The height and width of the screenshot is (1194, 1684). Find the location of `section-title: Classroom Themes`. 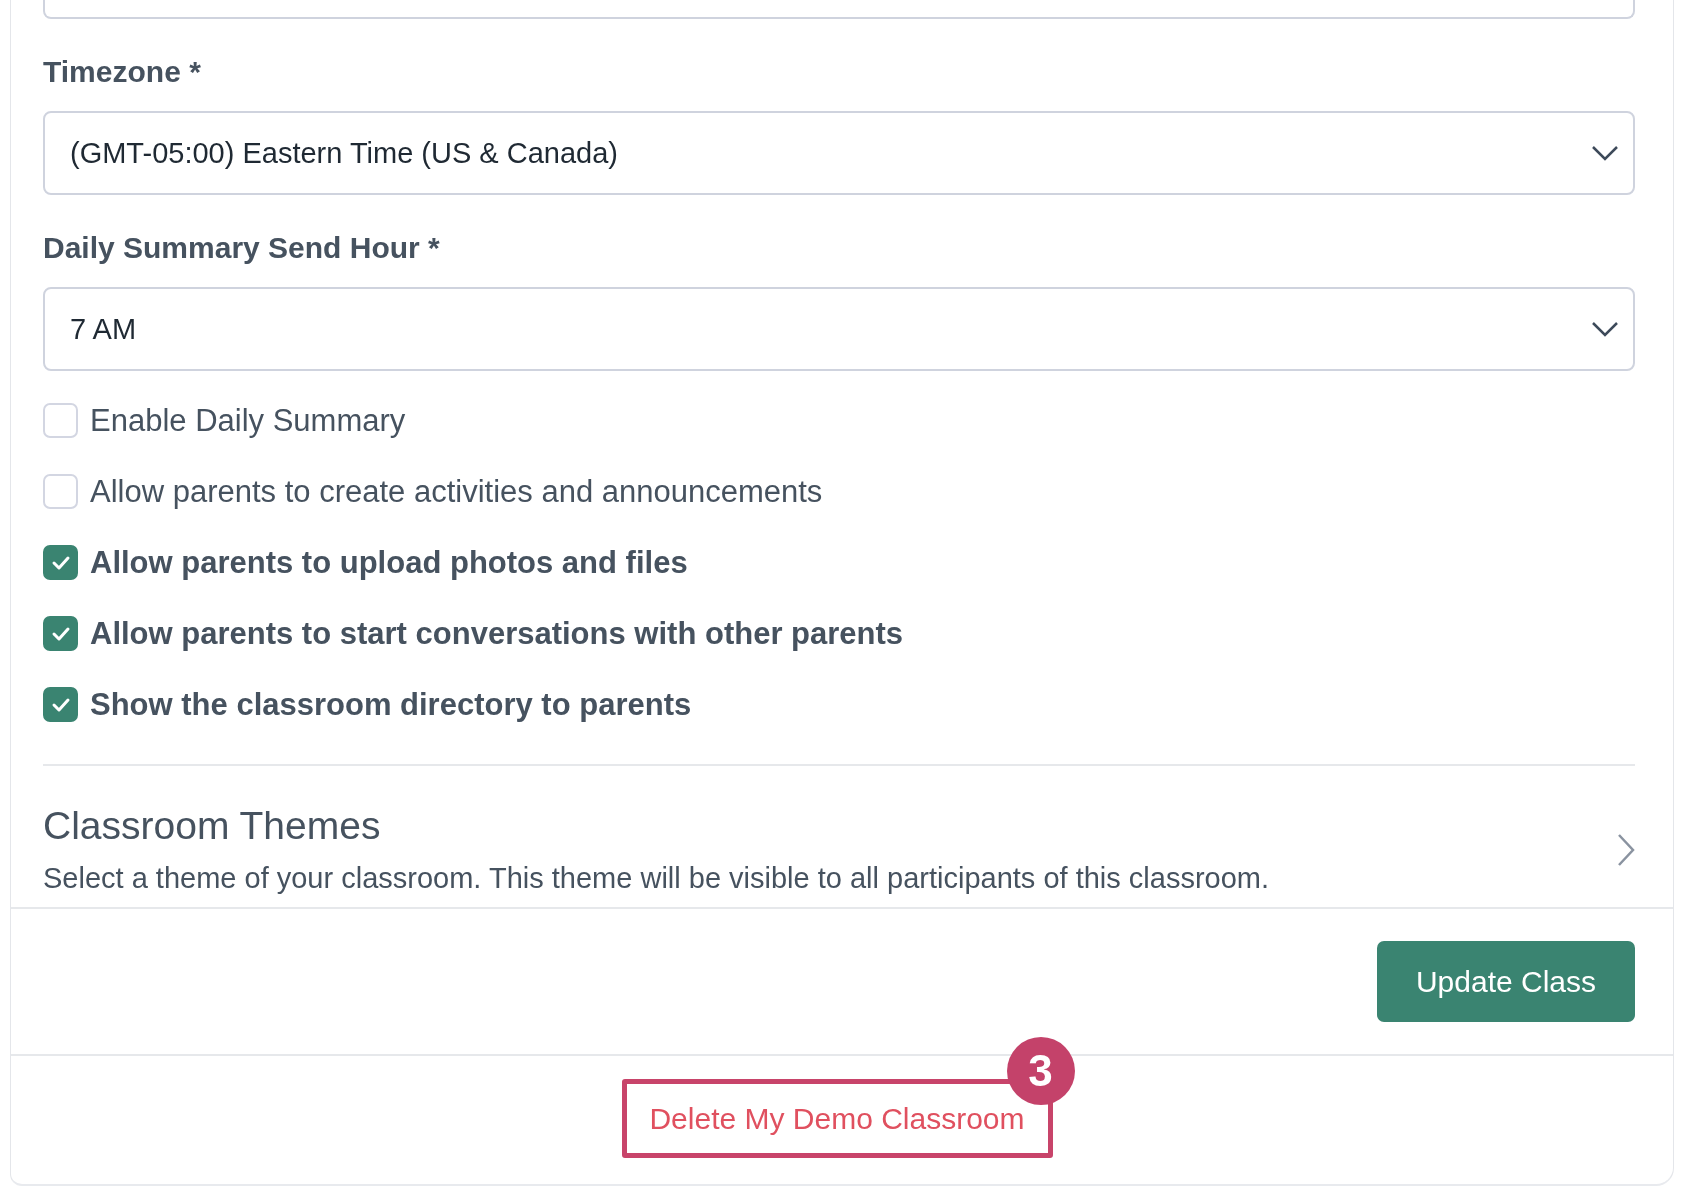

section-title: Classroom Themes is located at coordinates (212, 826).